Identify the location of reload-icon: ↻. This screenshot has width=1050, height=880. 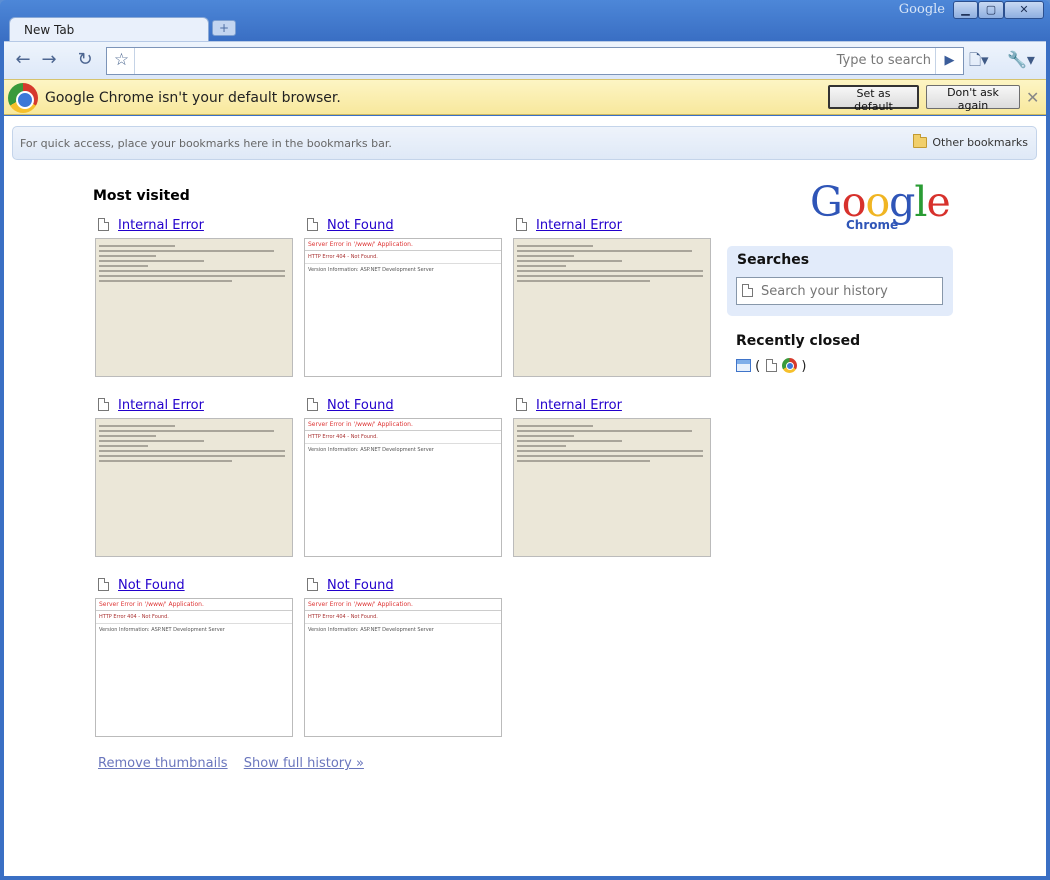
(85, 61).